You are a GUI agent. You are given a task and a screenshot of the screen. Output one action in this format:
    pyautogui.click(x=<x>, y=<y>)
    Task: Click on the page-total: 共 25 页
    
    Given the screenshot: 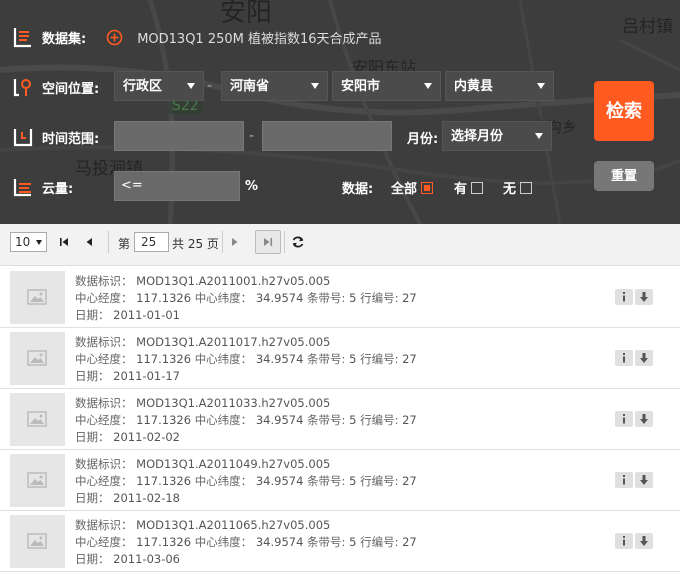 What is the action you would take?
    pyautogui.click(x=195, y=244)
    